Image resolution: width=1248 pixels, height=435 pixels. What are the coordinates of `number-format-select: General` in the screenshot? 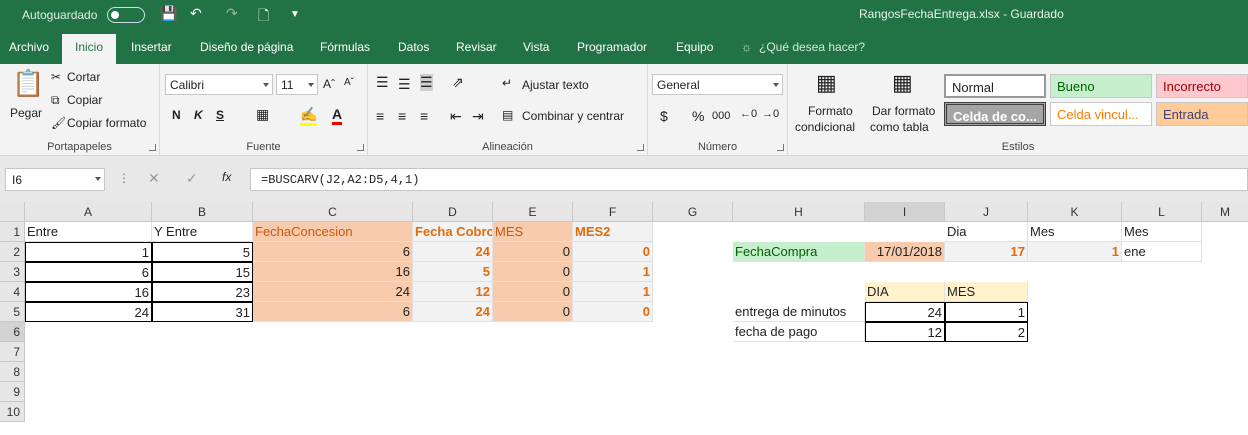 It's located at (717, 84).